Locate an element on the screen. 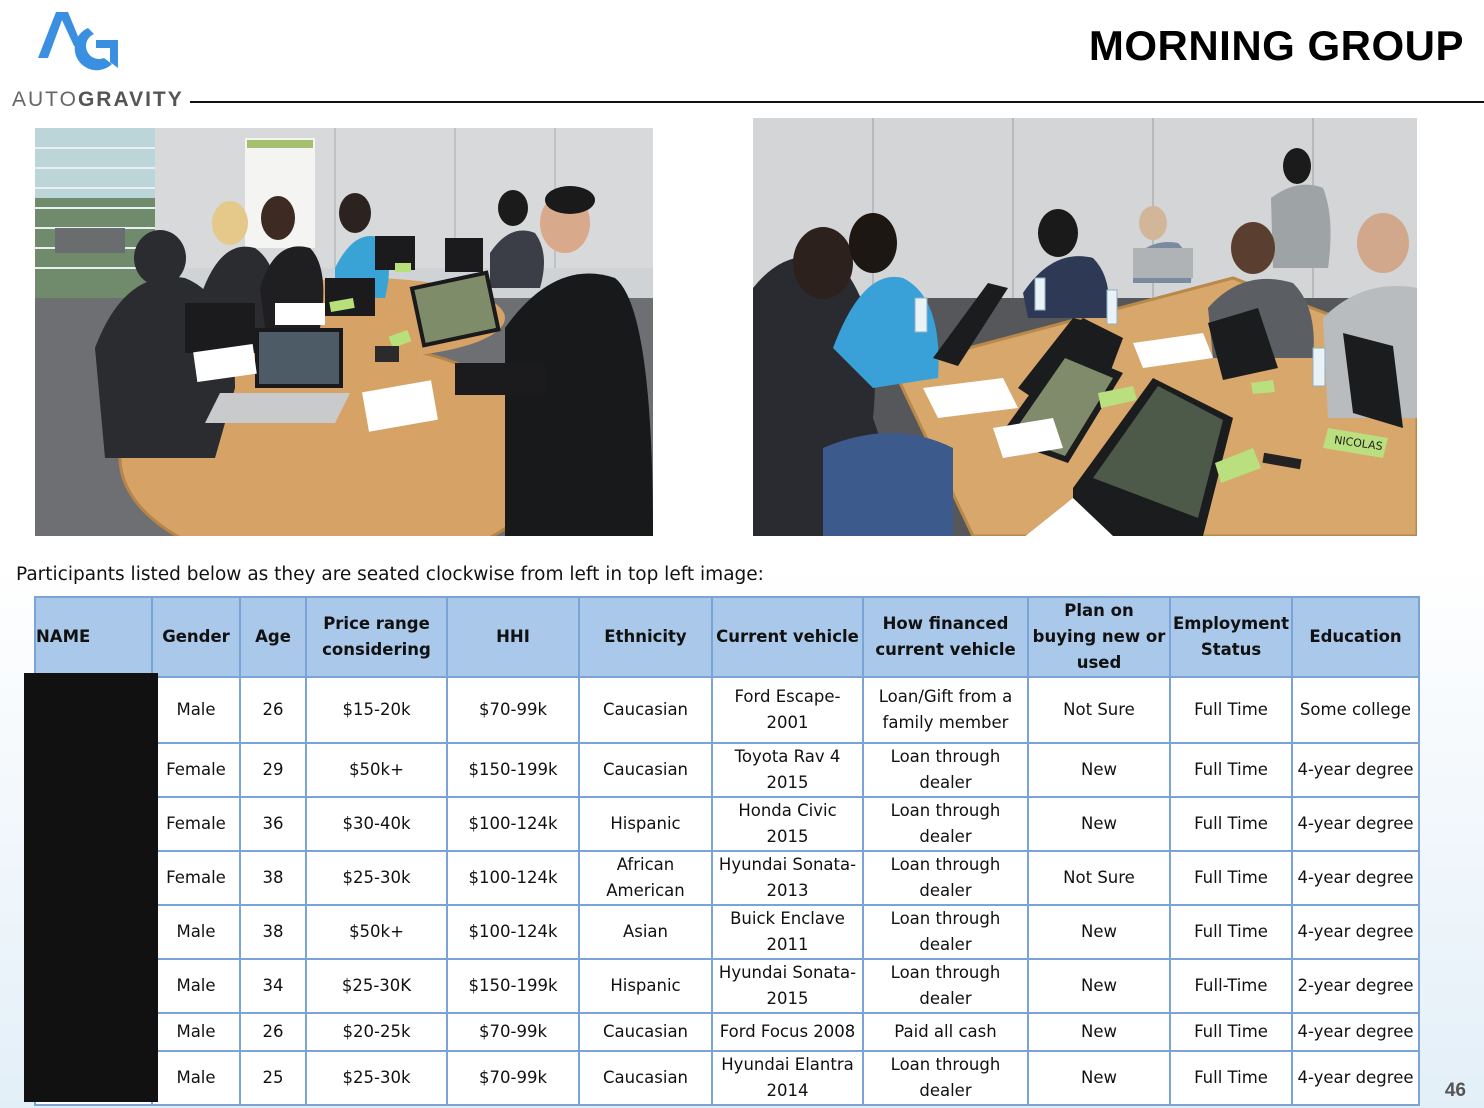  logo-wordmark: AUTOGRAVITY is located at coordinates (98, 99).